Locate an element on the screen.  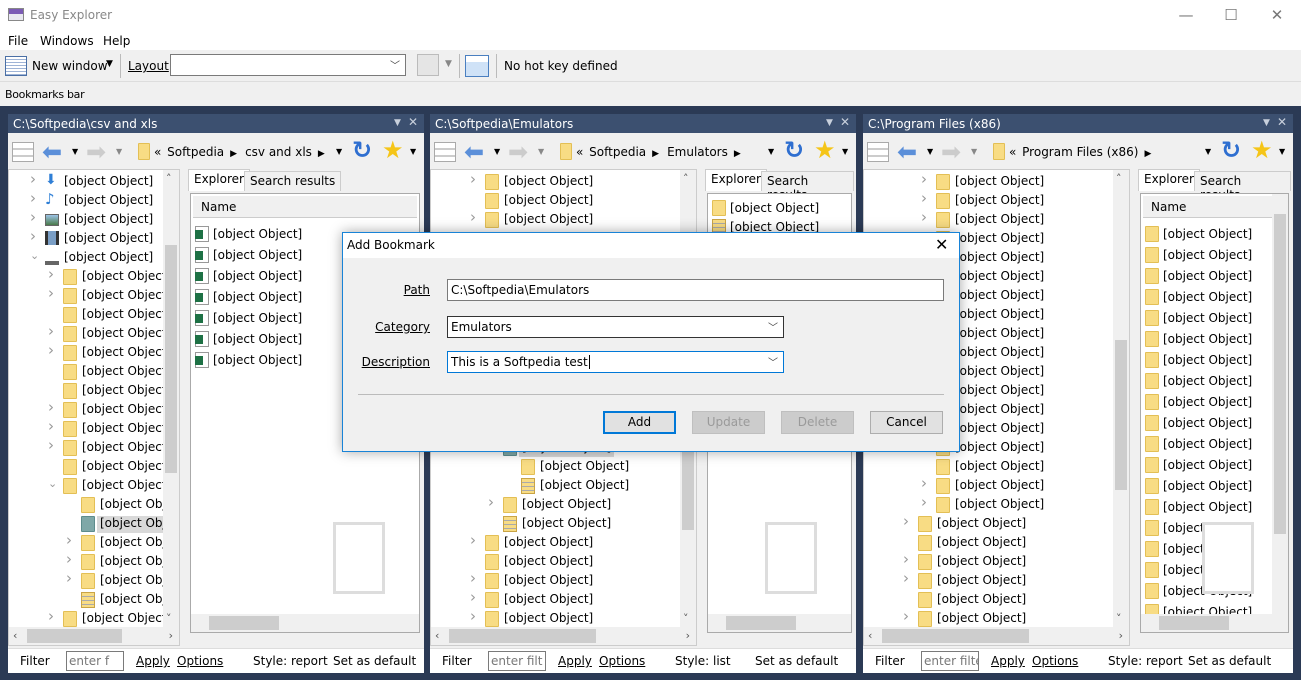
panel-menu-icon: ▼ is located at coordinates (1266, 123).